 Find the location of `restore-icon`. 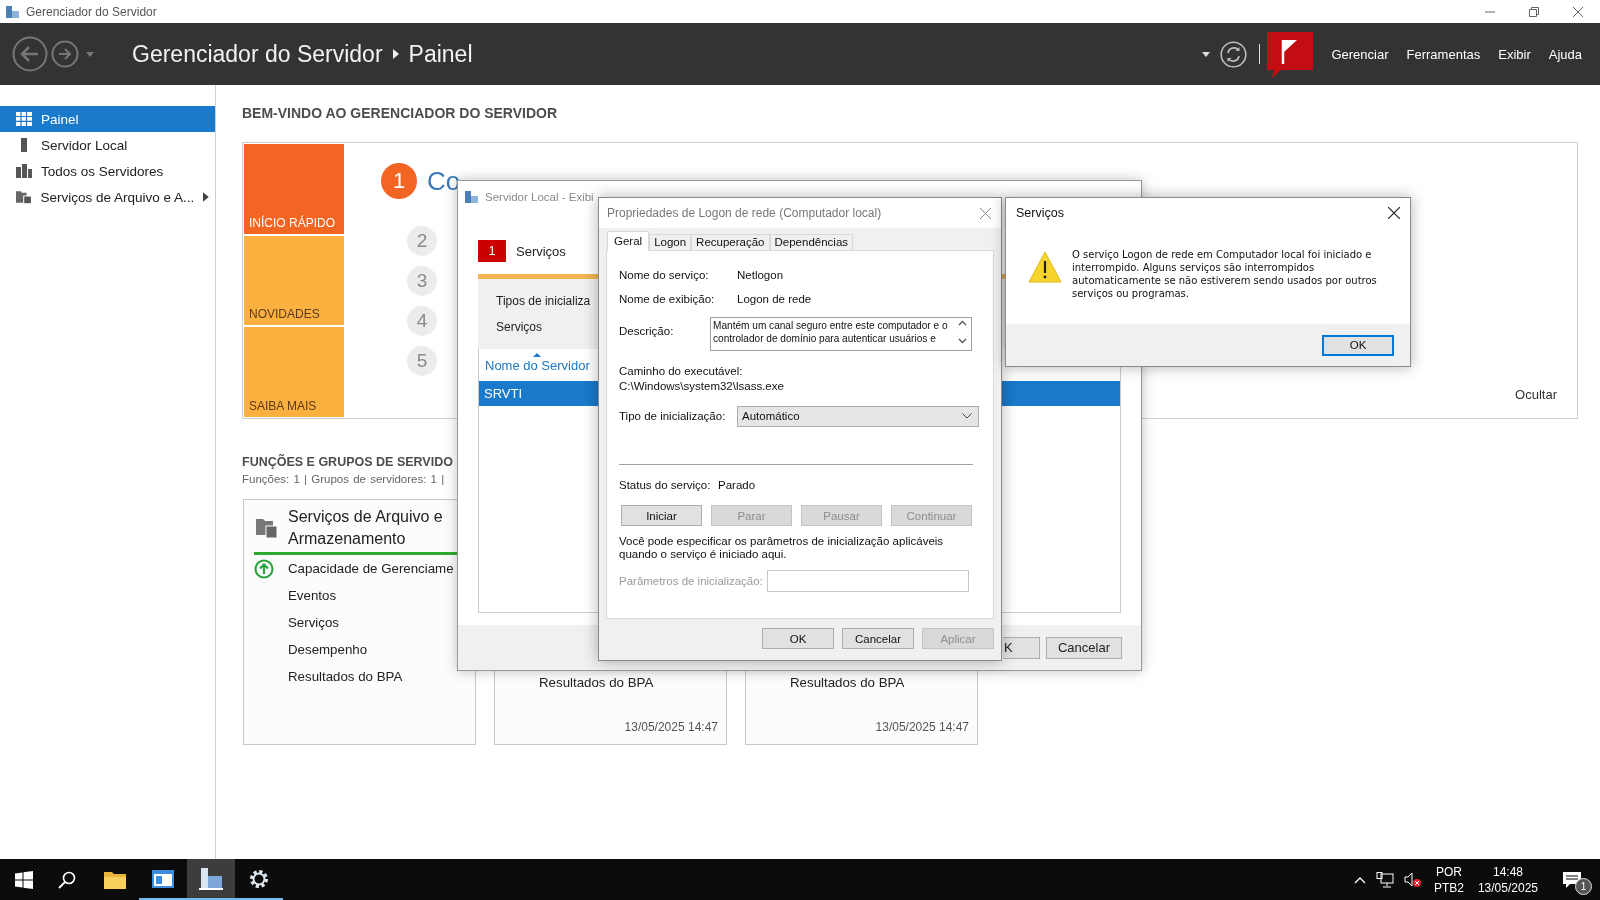

restore-icon is located at coordinates (1534, 11).